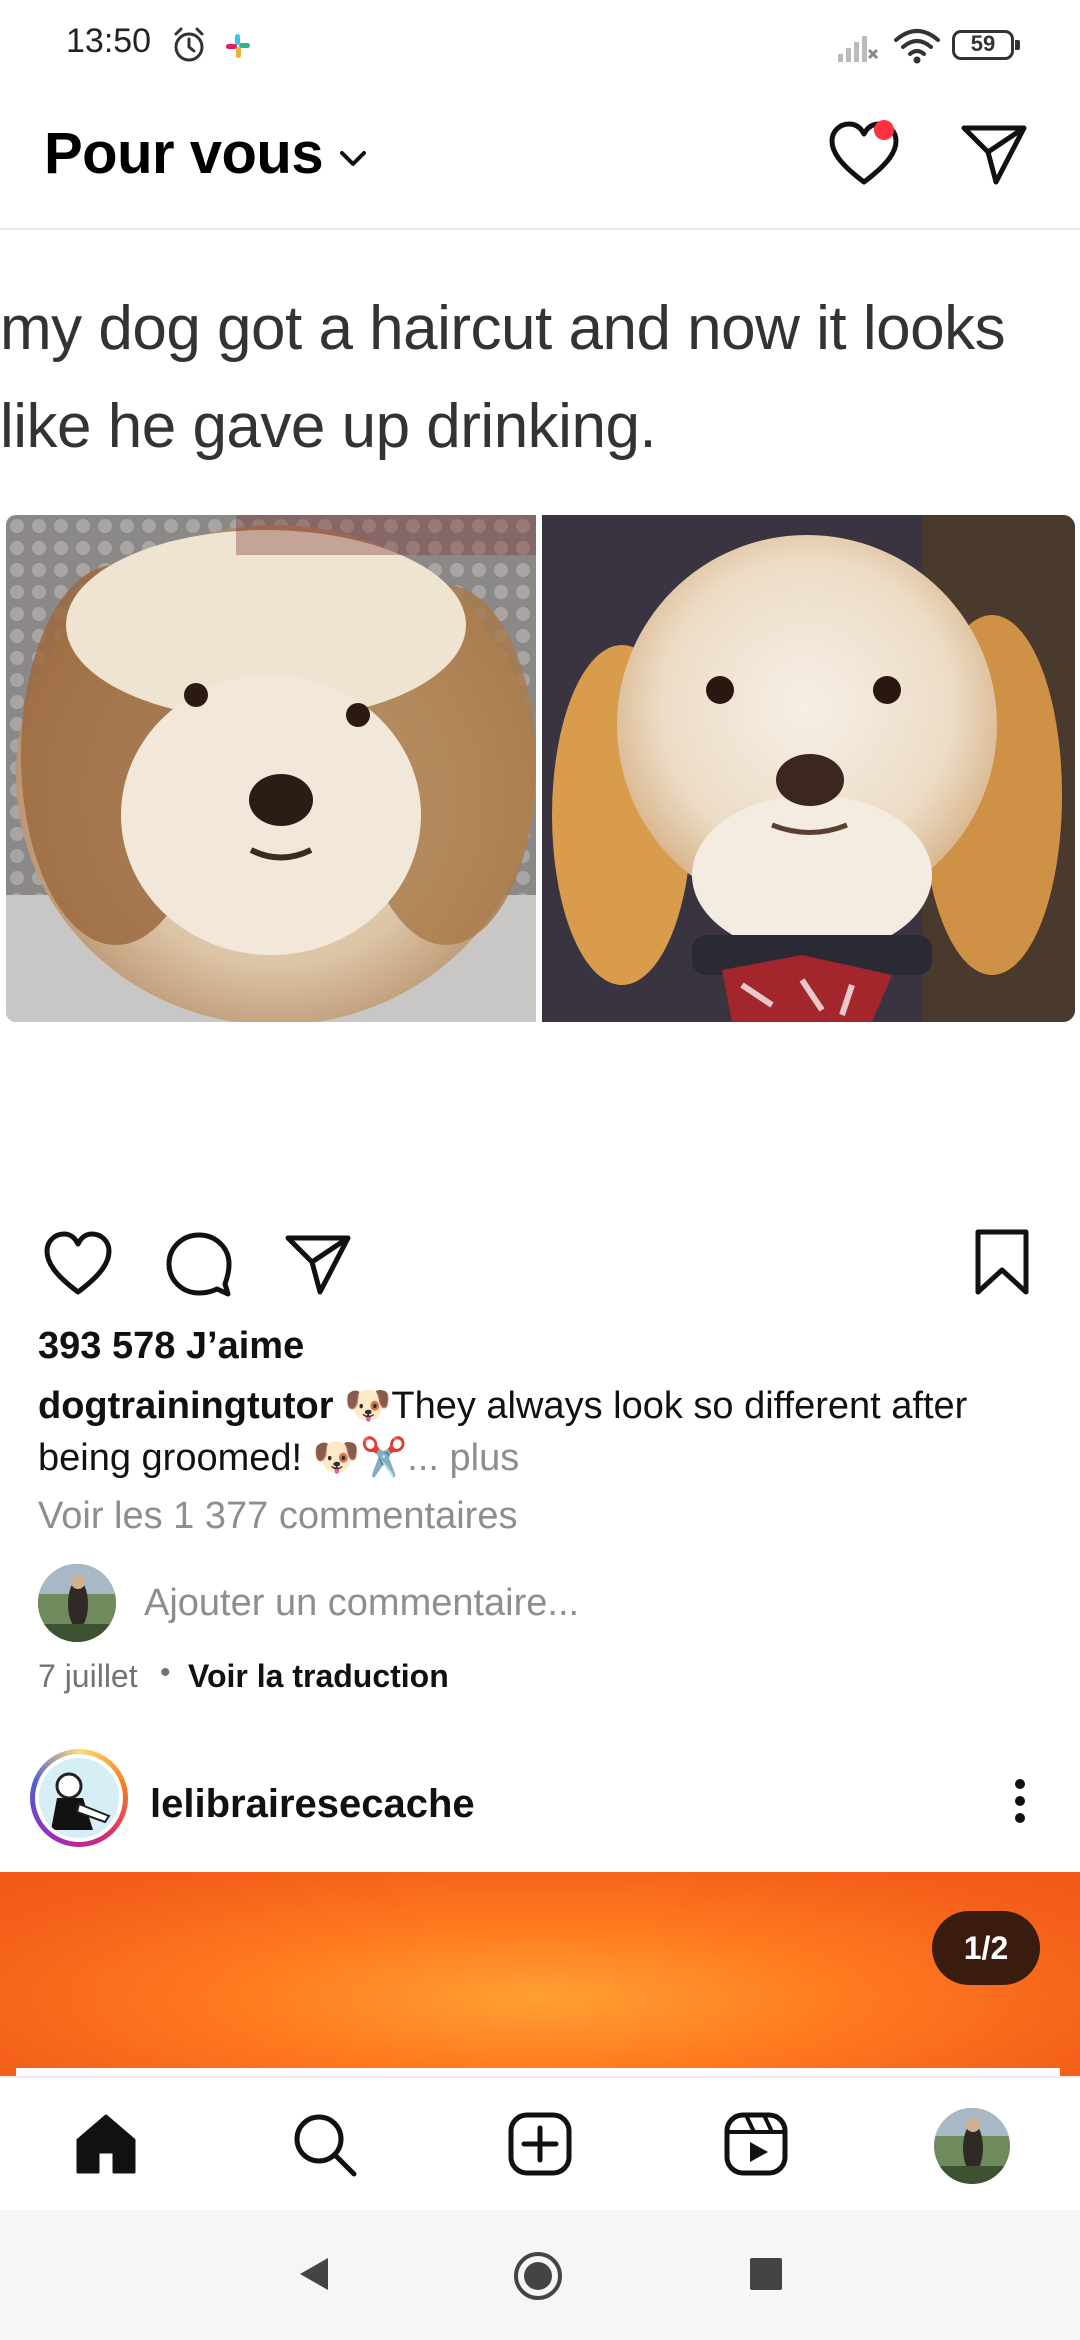 This screenshot has width=1080, height=2340. Describe the element at coordinates (360, 1458) in the screenshot. I see `emoji-dog-scissors: 🐶✂️` at that location.